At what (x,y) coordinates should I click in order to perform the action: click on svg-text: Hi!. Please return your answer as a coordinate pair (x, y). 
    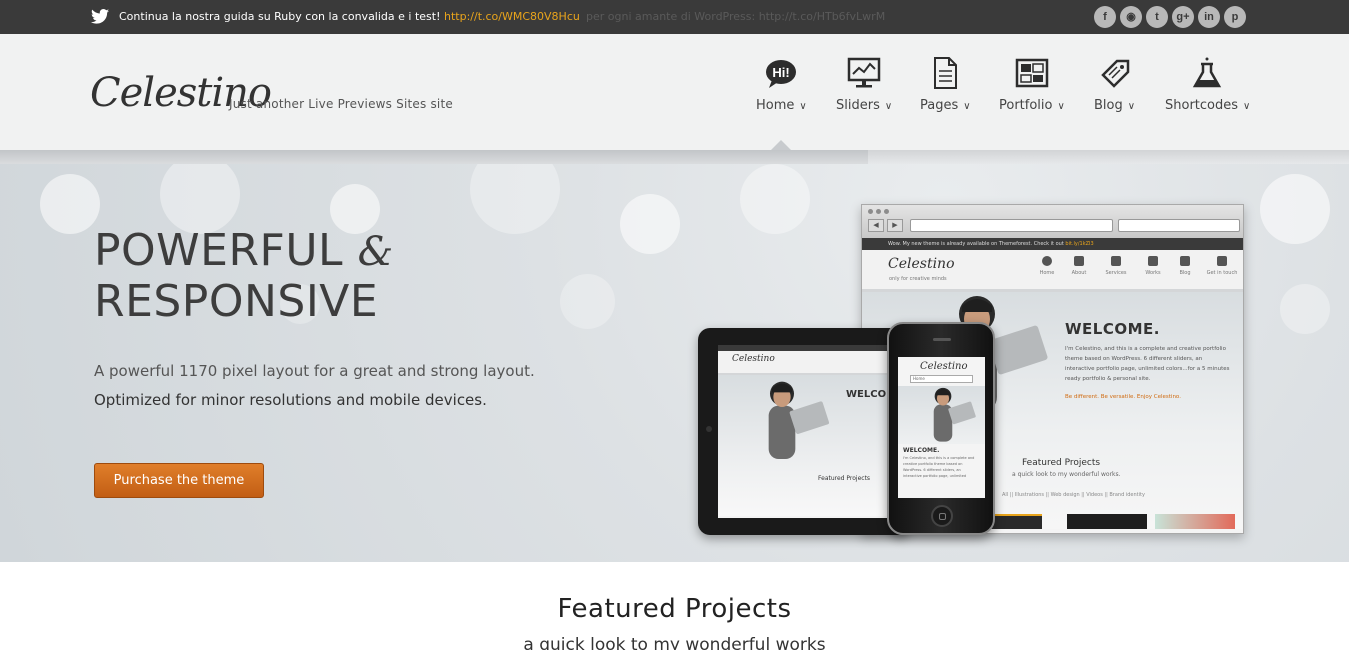
    Looking at the image, I should click on (781, 72).